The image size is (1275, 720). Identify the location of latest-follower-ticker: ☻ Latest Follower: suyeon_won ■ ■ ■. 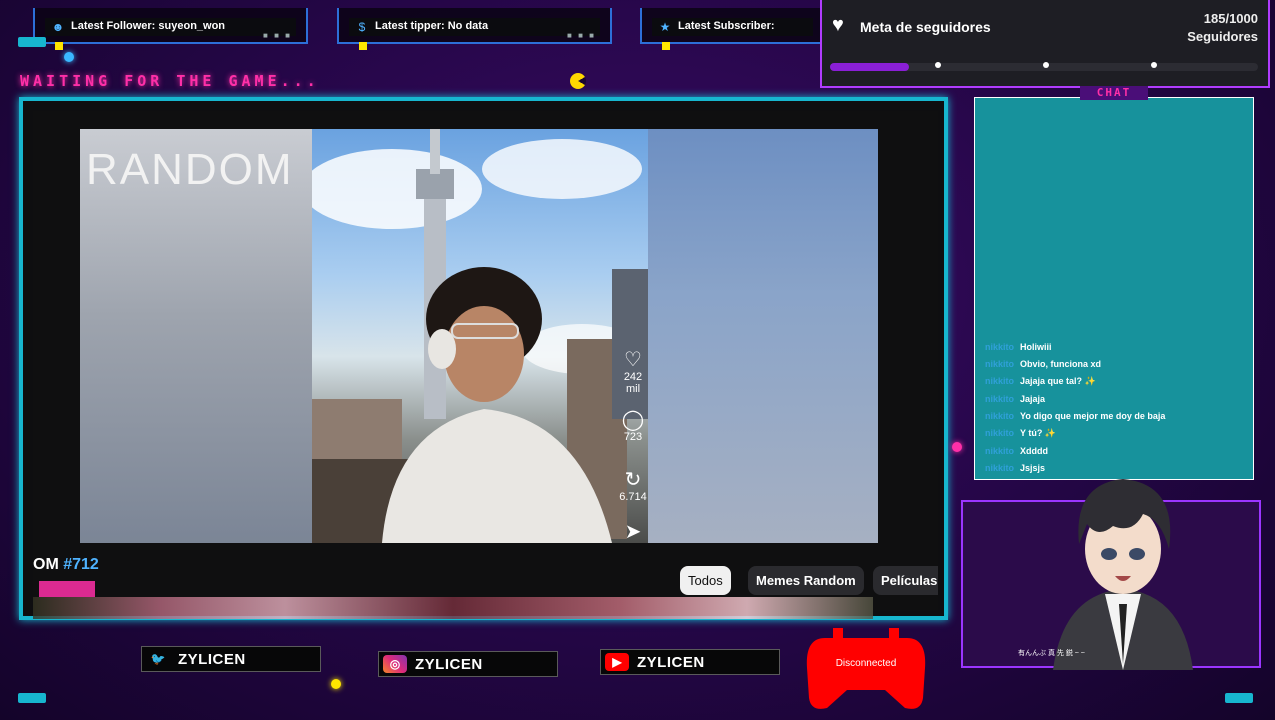
(170, 29).